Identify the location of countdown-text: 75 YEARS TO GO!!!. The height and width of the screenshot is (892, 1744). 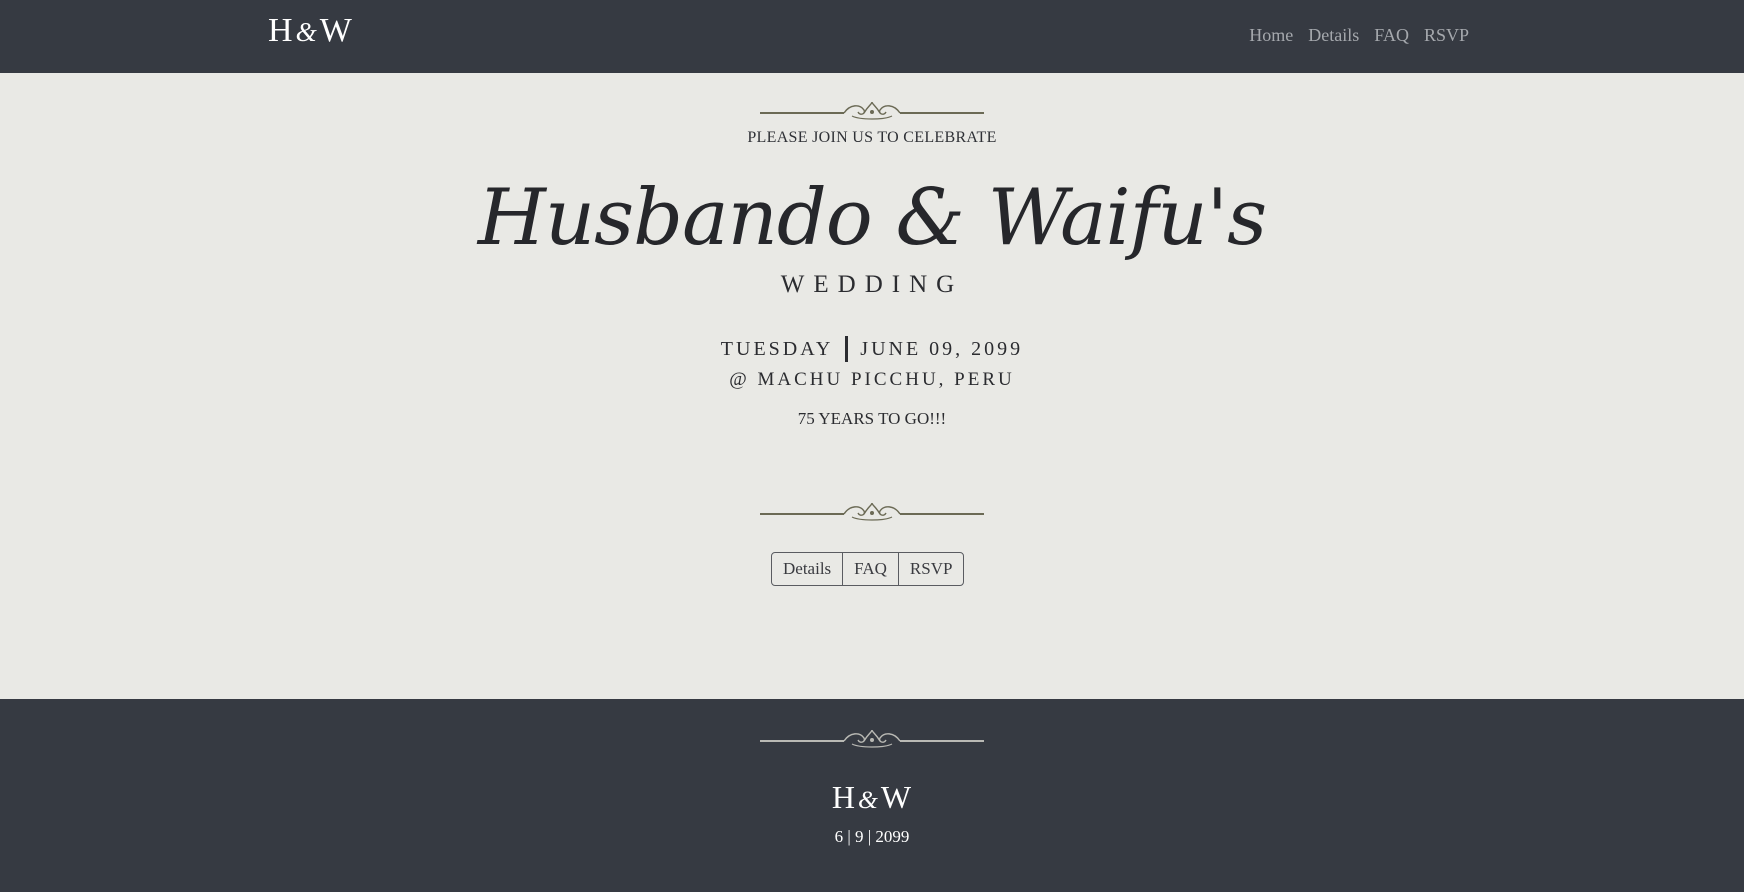
(872, 418).